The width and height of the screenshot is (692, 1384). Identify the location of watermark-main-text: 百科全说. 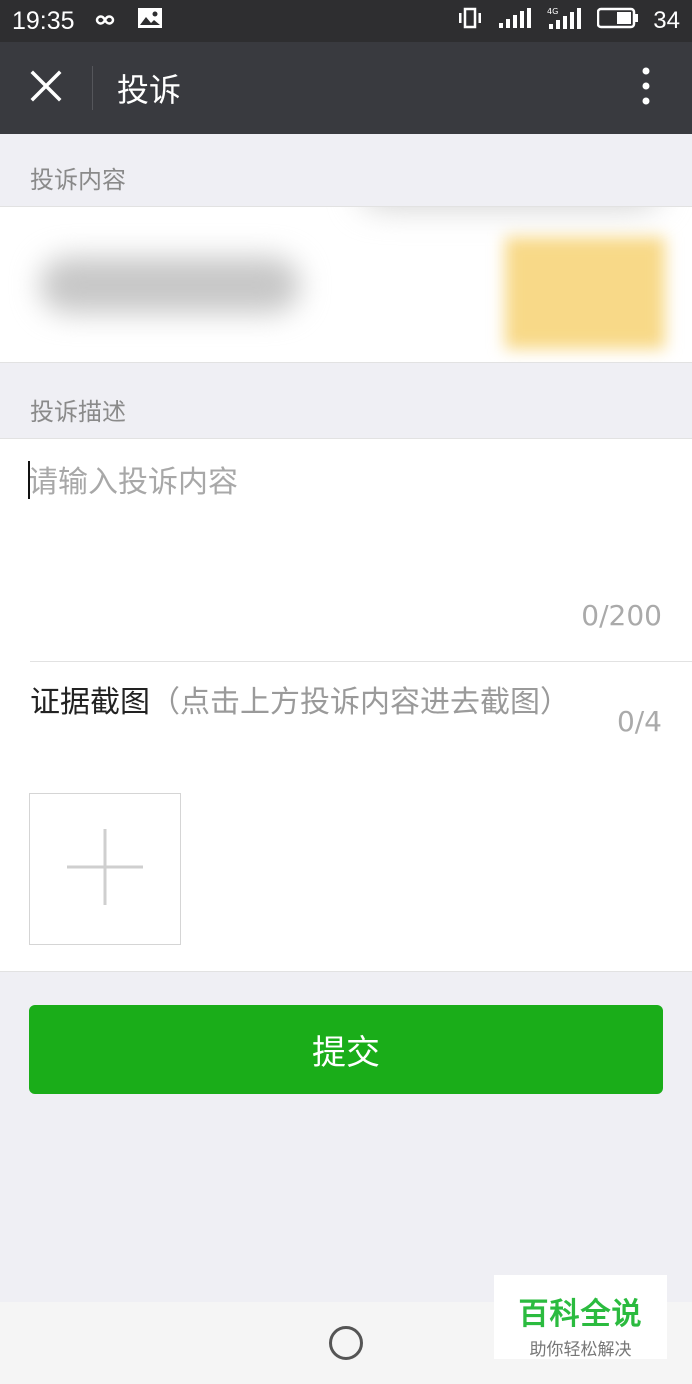
(580, 1314).